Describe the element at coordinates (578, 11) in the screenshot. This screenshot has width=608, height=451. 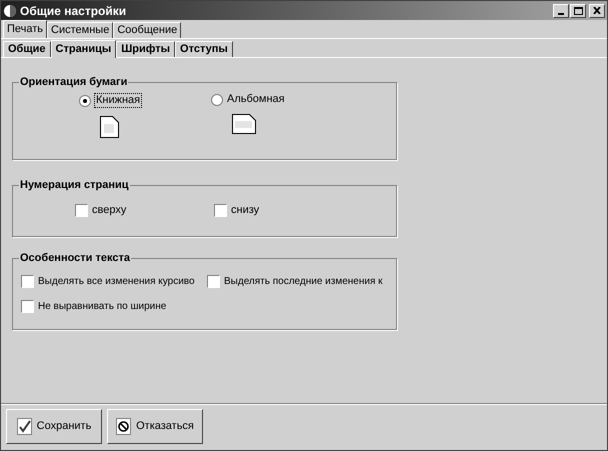
I see `maximize-button` at that location.